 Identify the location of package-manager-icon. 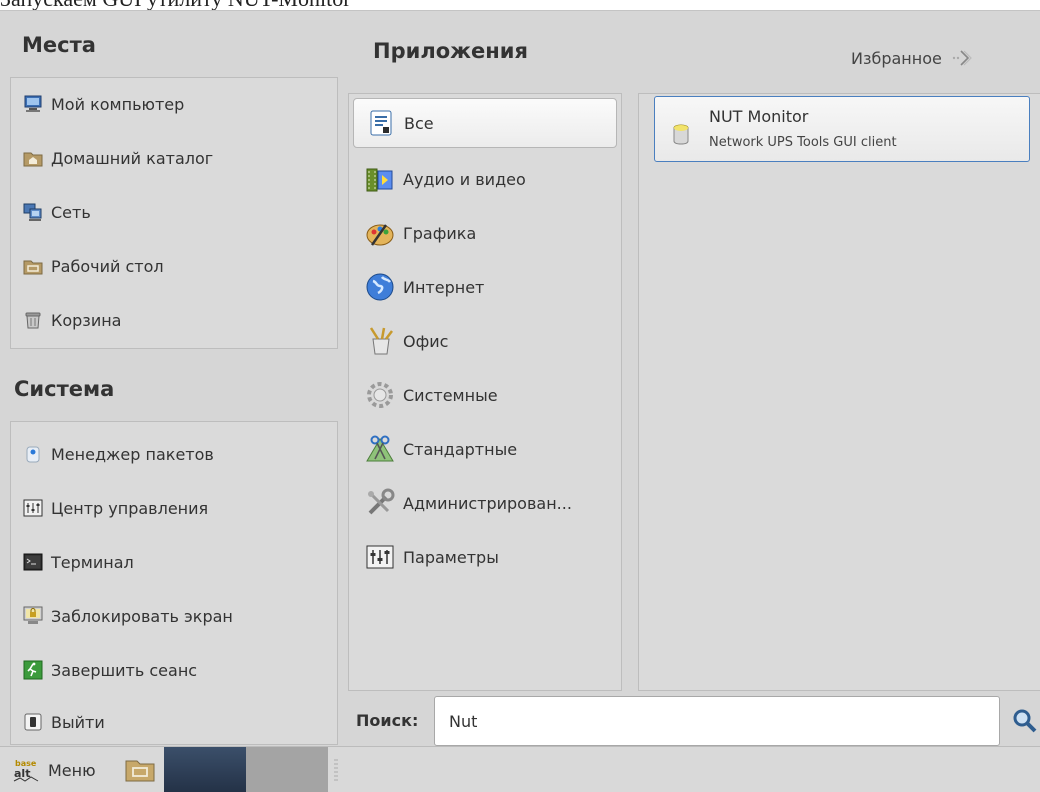
(33, 454).